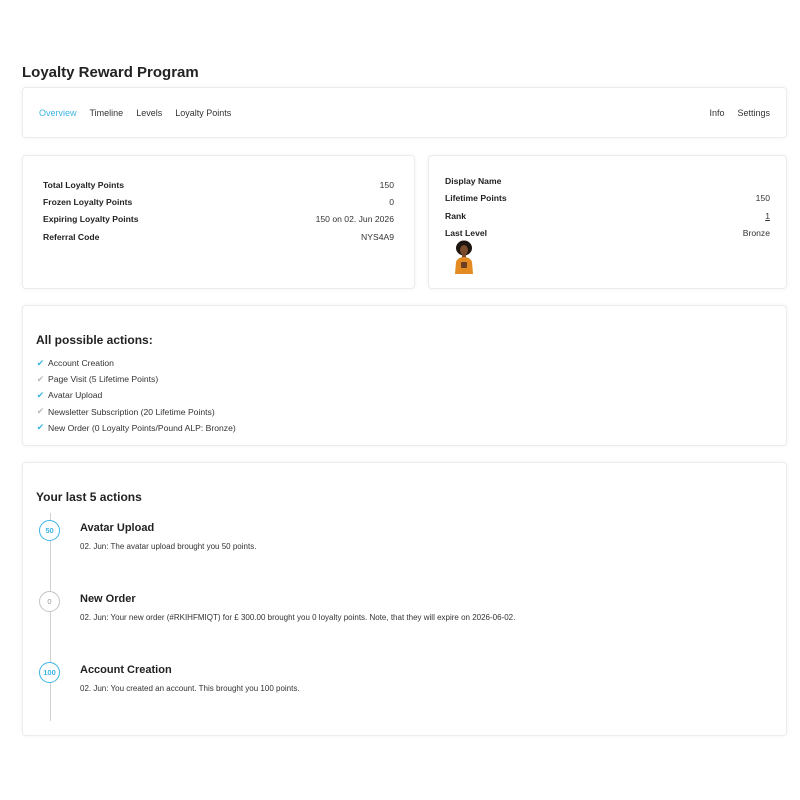 The width and height of the screenshot is (800, 800). Describe the element at coordinates (456, 216) in the screenshot. I see `rank-label: Rank` at that location.